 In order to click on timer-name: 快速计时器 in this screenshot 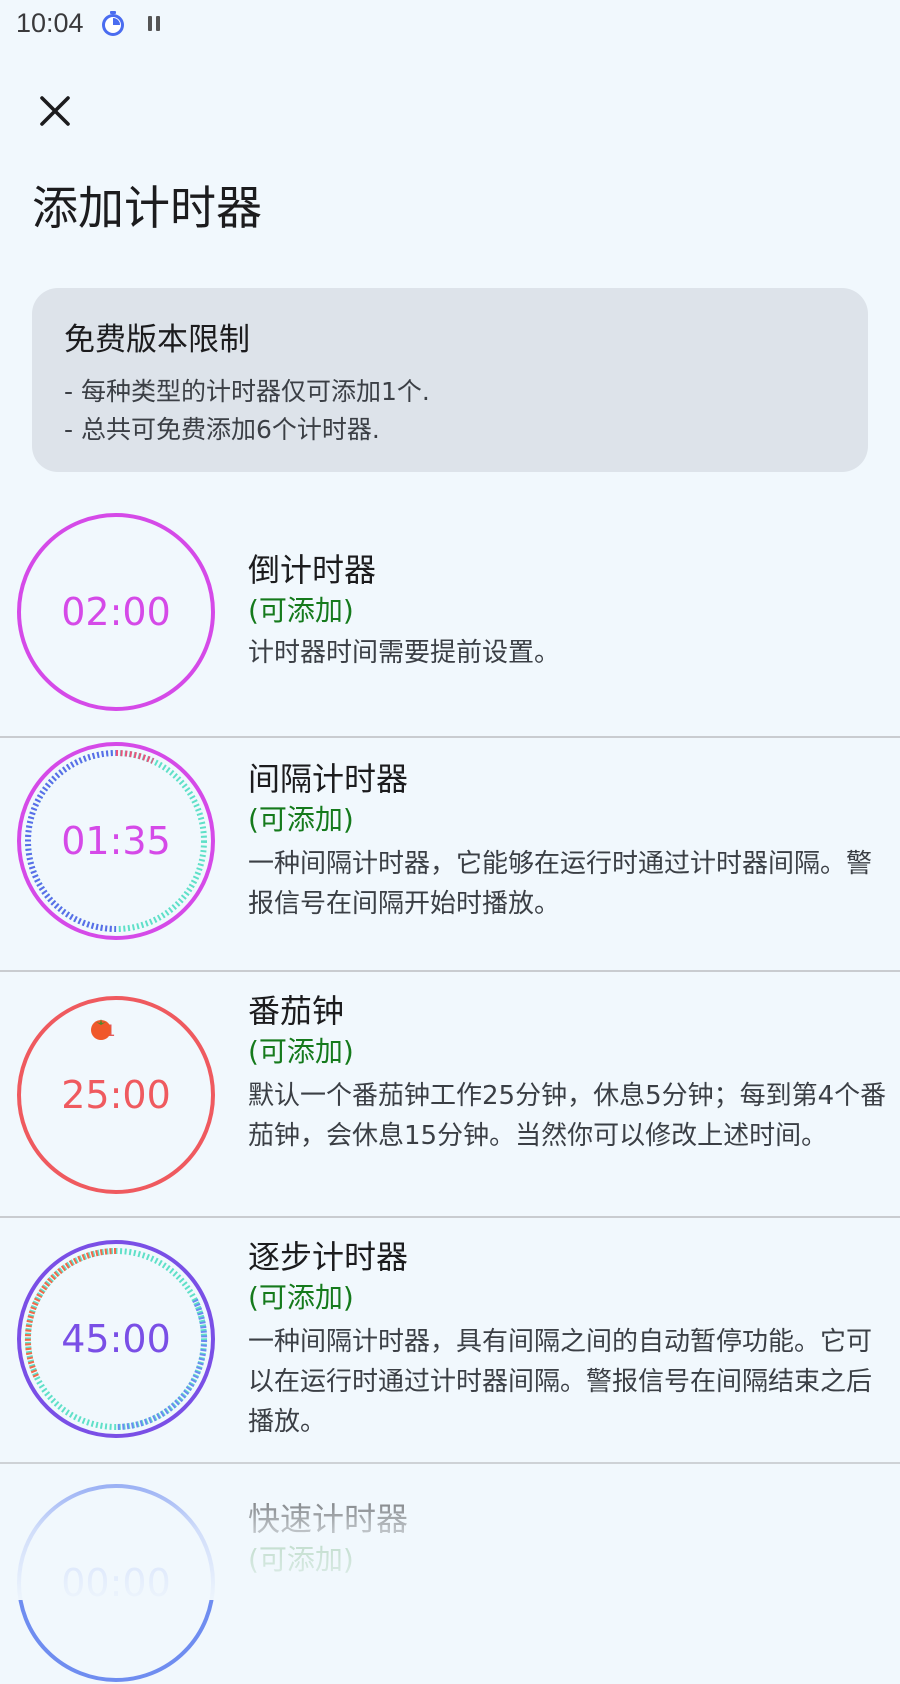, I will do `click(328, 1519)`.